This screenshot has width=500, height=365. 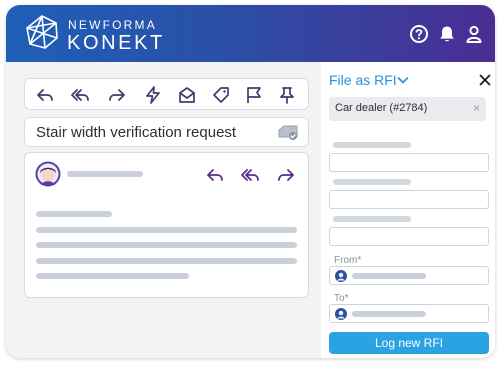 What do you see at coordinates (341, 314) in the screenshot?
I see `to-avatar` at bounding box center [341, 314].